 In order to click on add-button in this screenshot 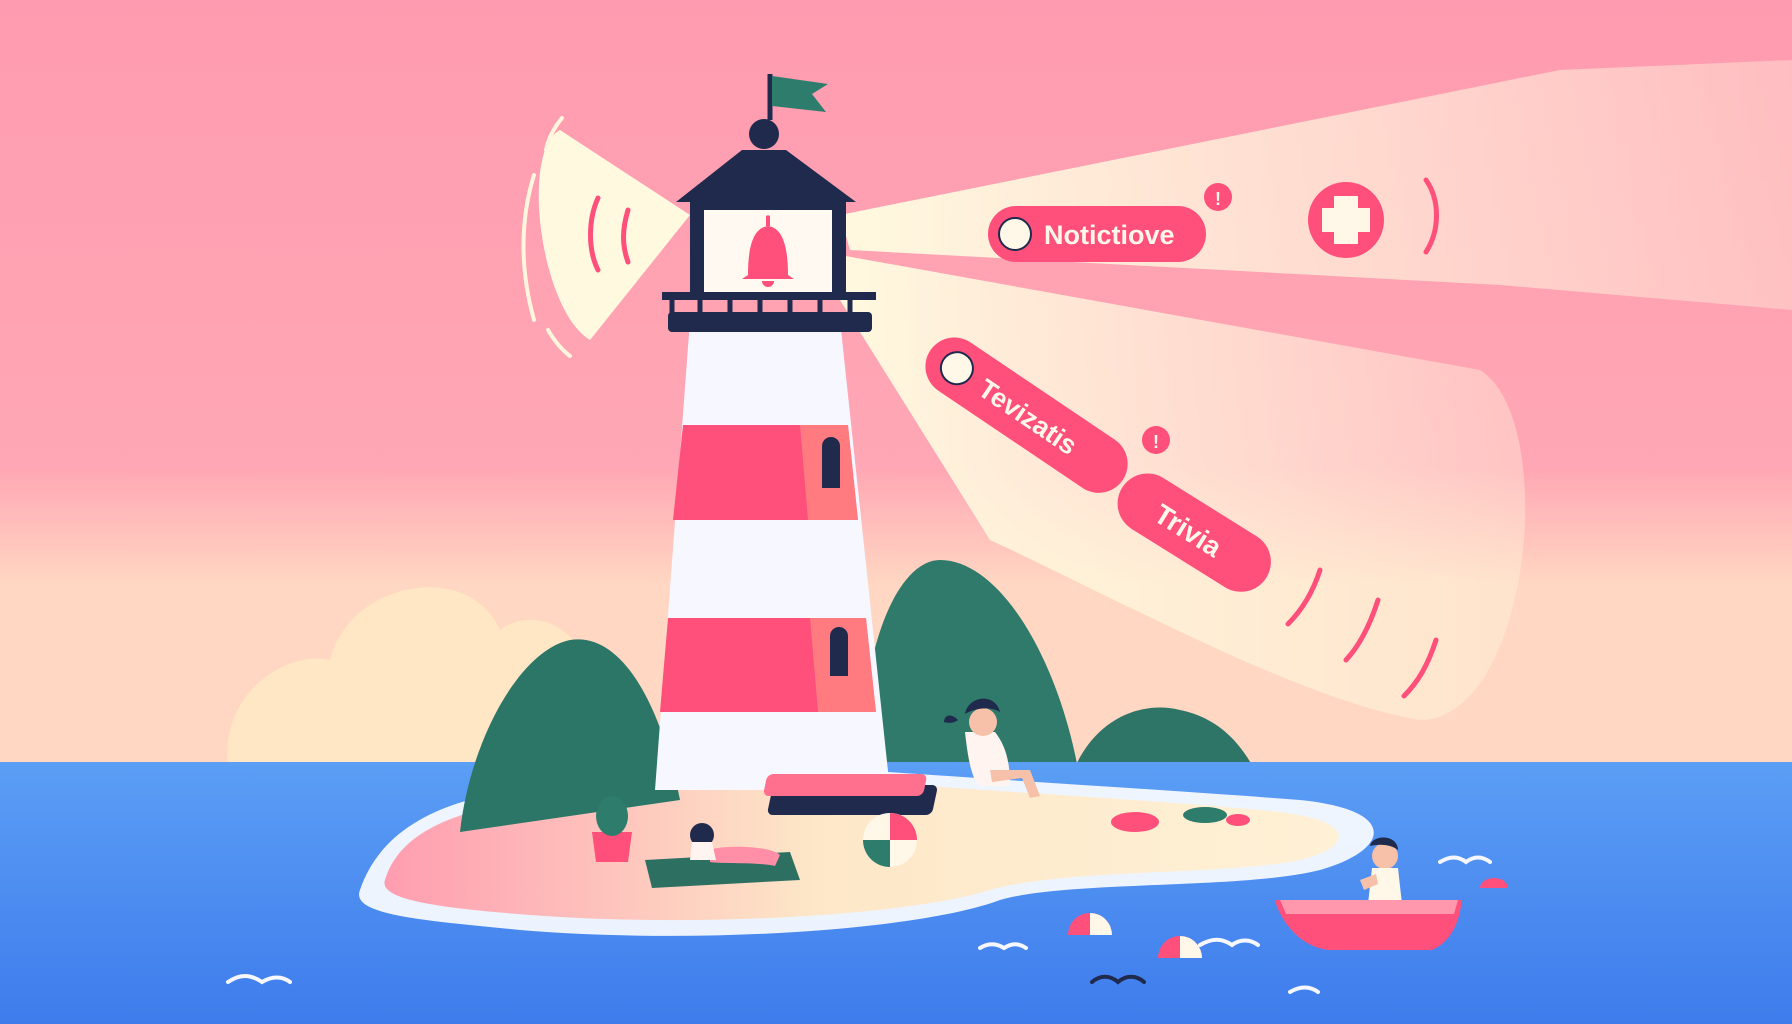, I will do `click(1346, 220)`.